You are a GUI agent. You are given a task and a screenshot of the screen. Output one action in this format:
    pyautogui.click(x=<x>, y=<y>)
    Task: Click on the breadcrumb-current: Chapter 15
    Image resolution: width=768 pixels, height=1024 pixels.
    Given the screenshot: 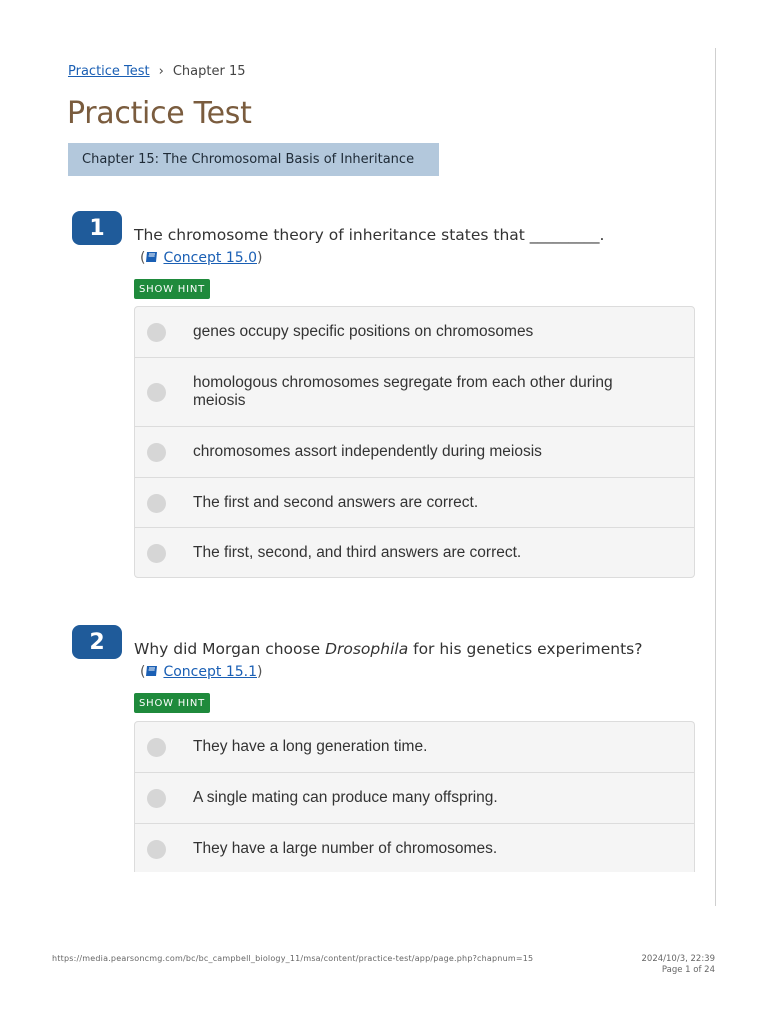 What is the action you would take?
    pyautogui.click(x=209, y=71)
    